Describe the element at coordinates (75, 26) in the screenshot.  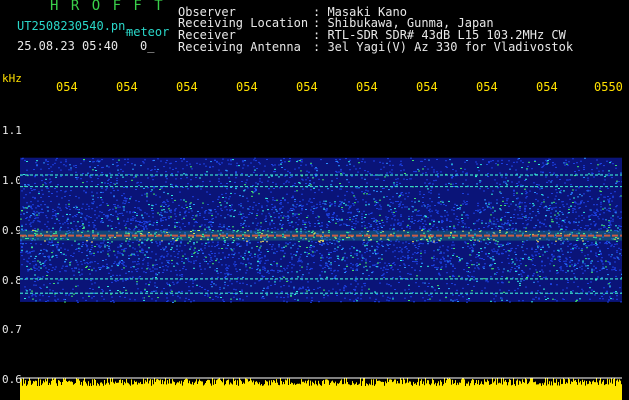
I see `file-name: UT2508230540.pn_` at that location.